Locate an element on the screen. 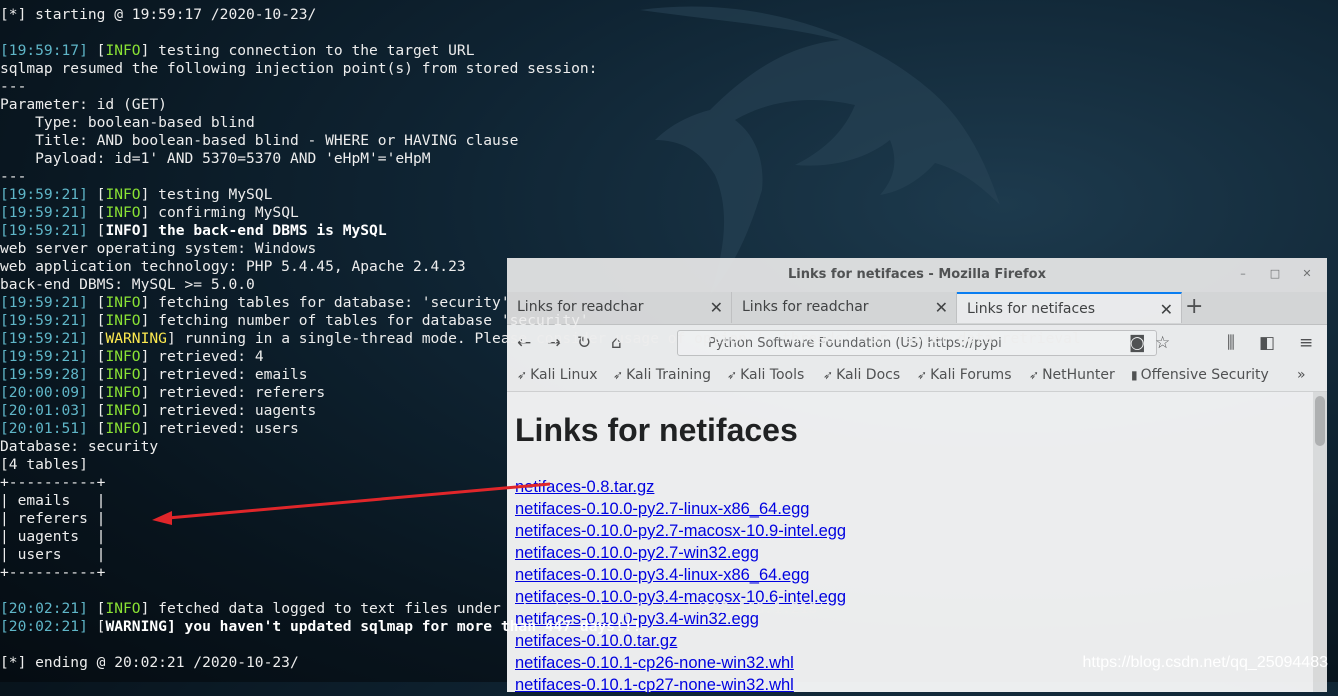  terminal-line: [20:01:51] [INFO] retrieved: users is located at coordinates (669, 429).